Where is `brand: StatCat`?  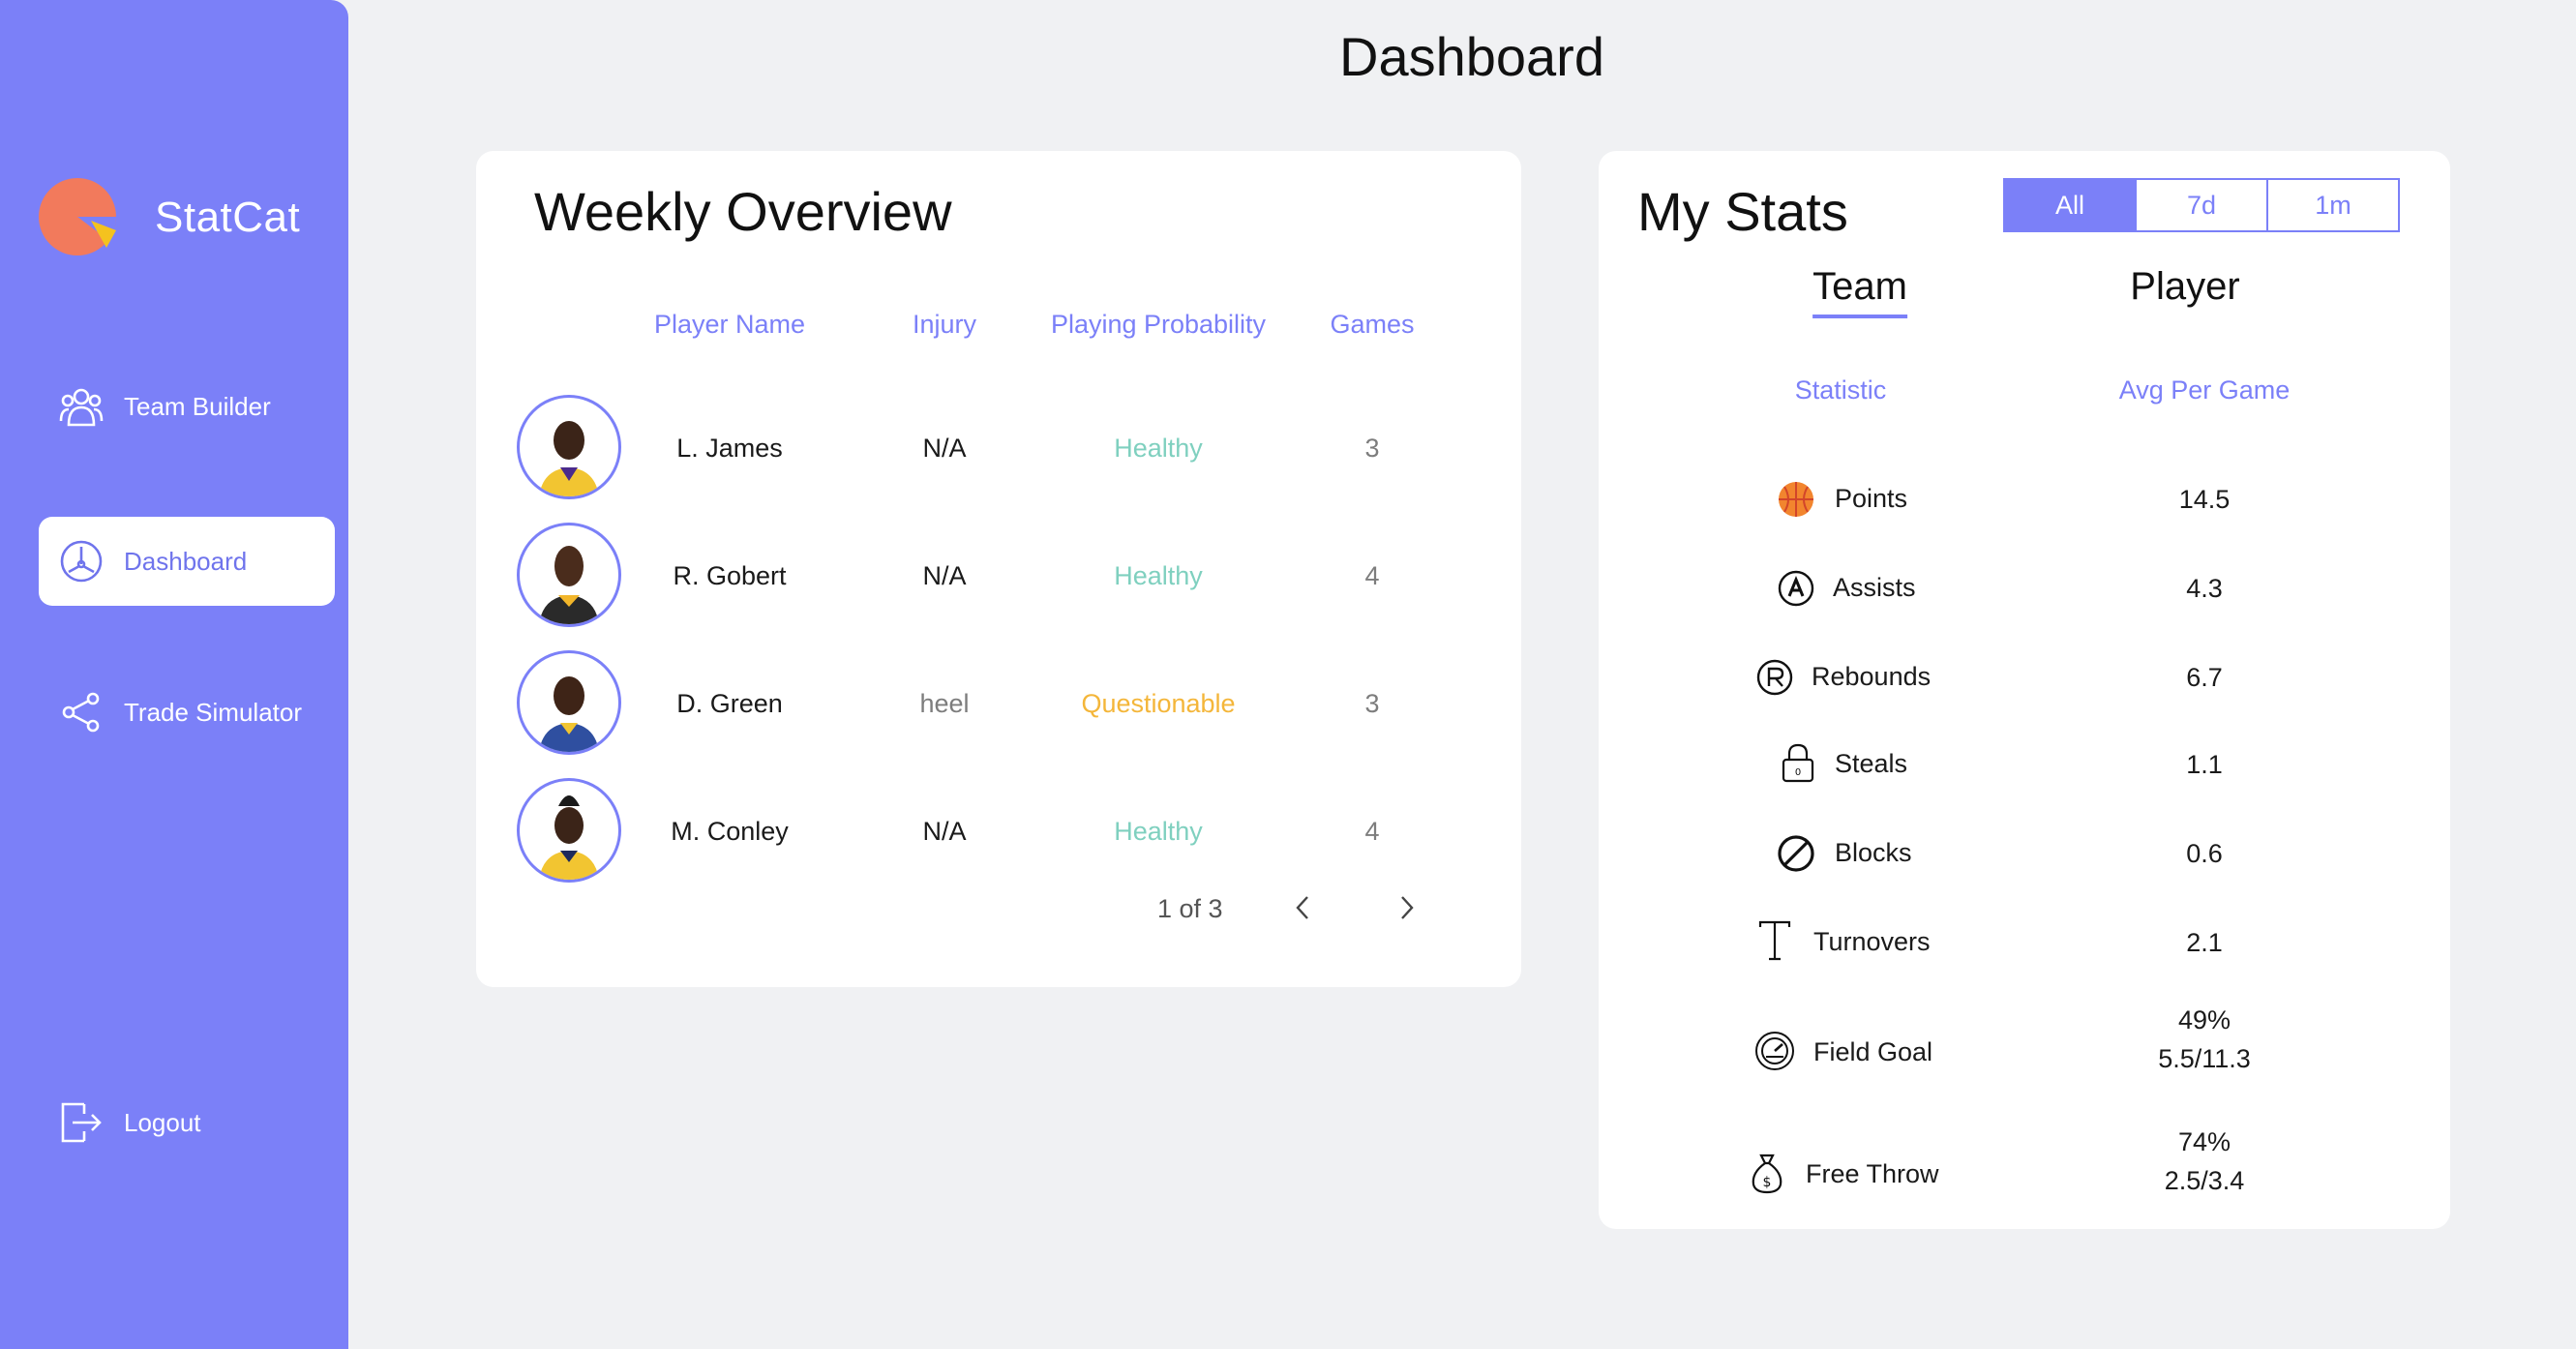
brand: StatCat is located at coordinates (168, 218).